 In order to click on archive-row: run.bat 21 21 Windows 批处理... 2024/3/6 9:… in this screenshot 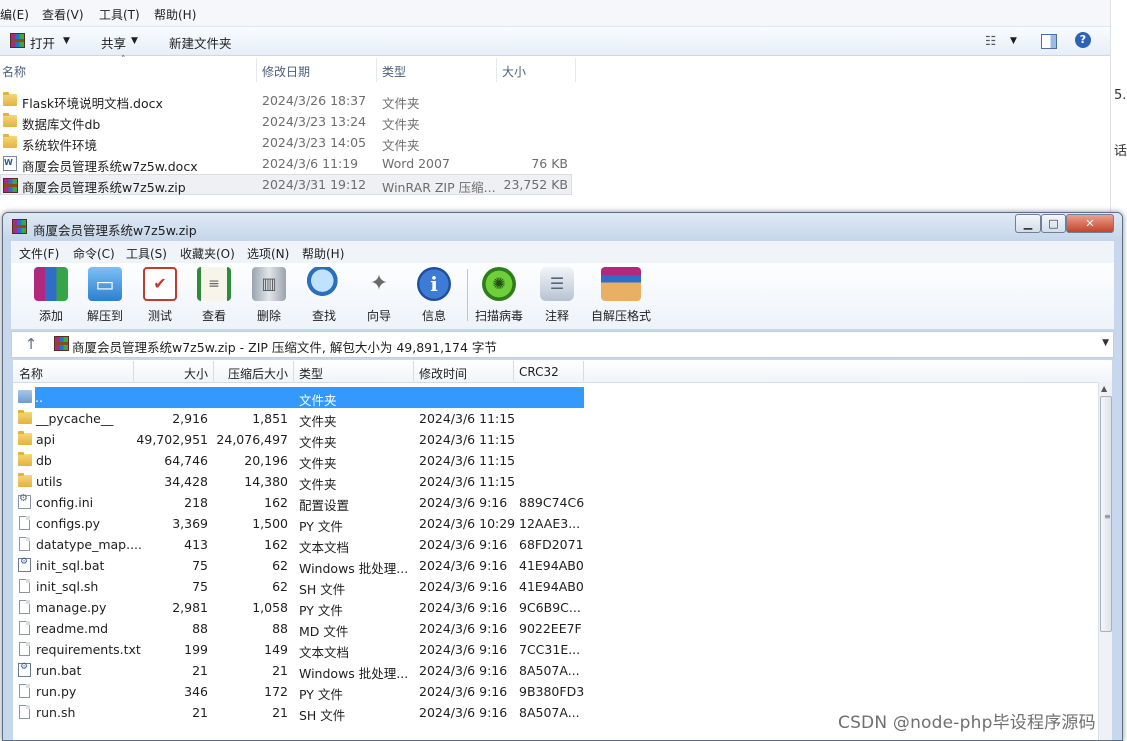, I will do `click(298, 670)`.